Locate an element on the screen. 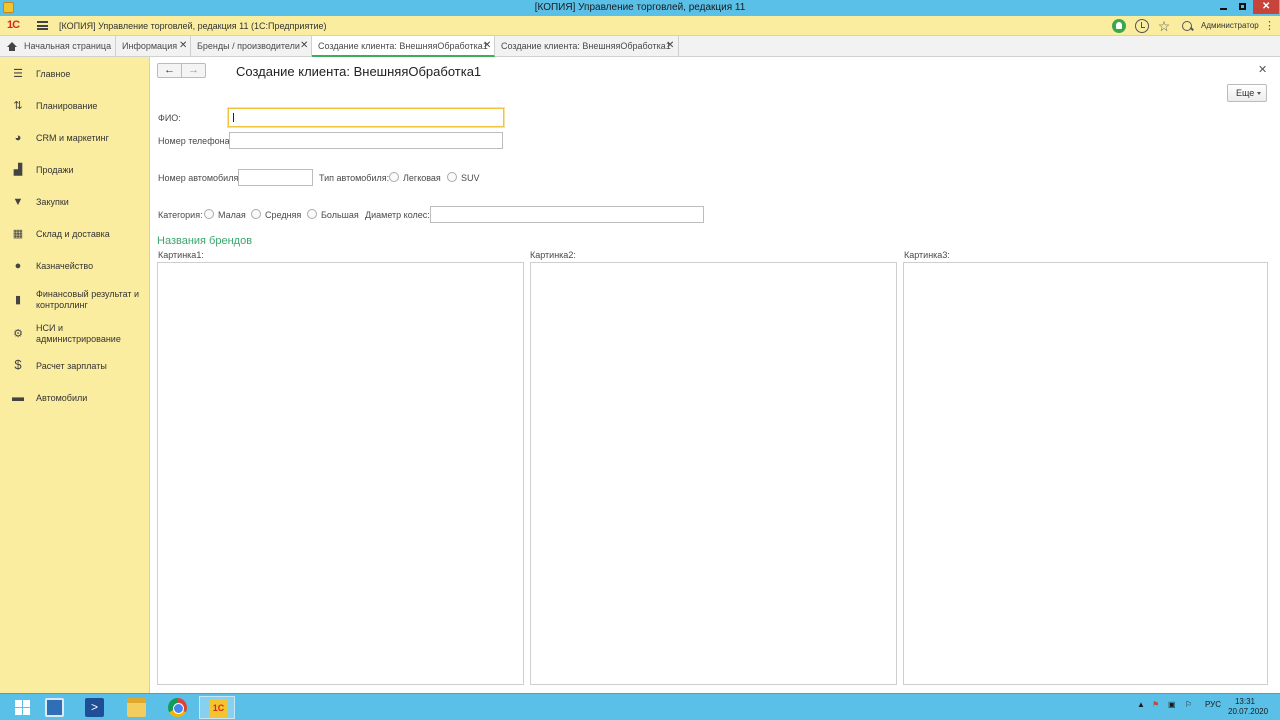 The height and width of the screenshot is (720, 1280). tab-home: Начальная страница is located at coordinates (58, 46).